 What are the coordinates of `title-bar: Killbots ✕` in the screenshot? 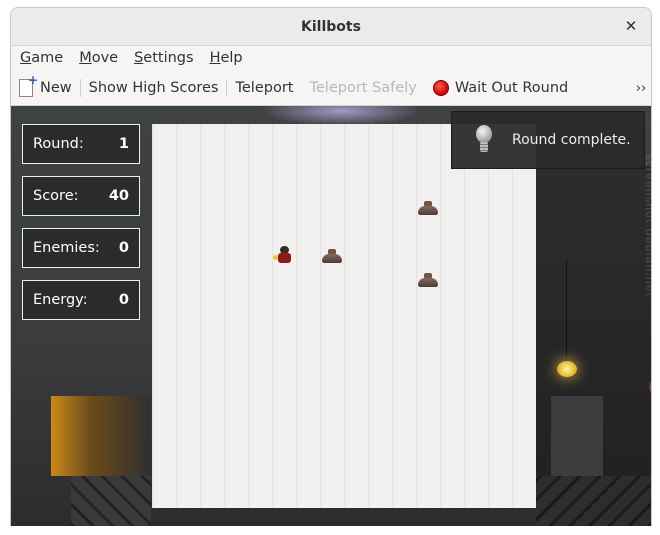 It's located at (331, 27).